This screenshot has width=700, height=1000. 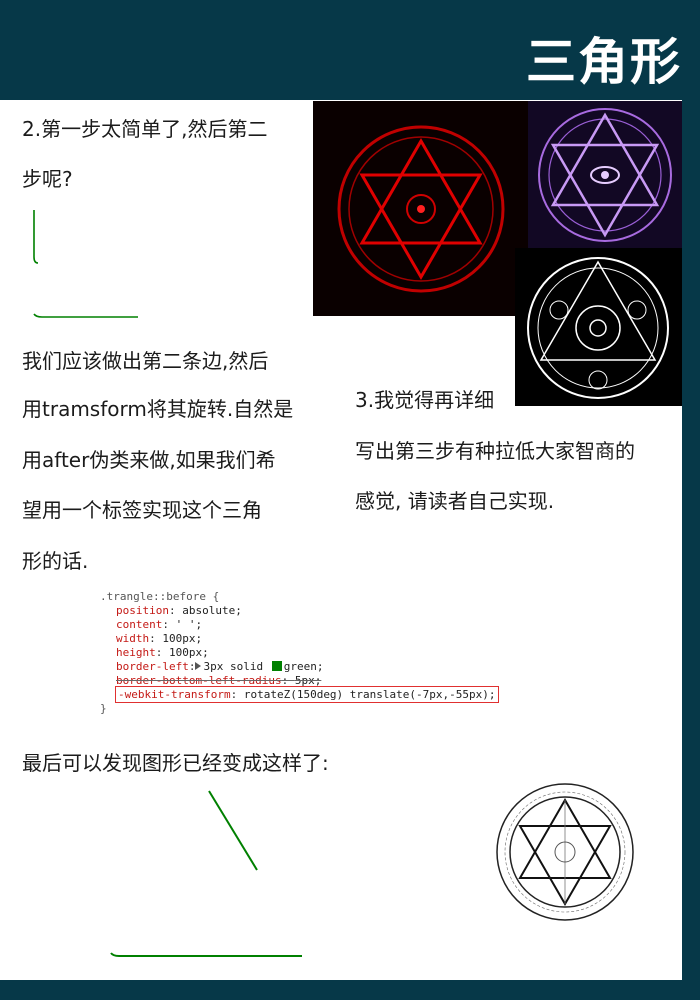 I want to click on section2-heading-line2: 步呢?, so click(x=47, y=179).